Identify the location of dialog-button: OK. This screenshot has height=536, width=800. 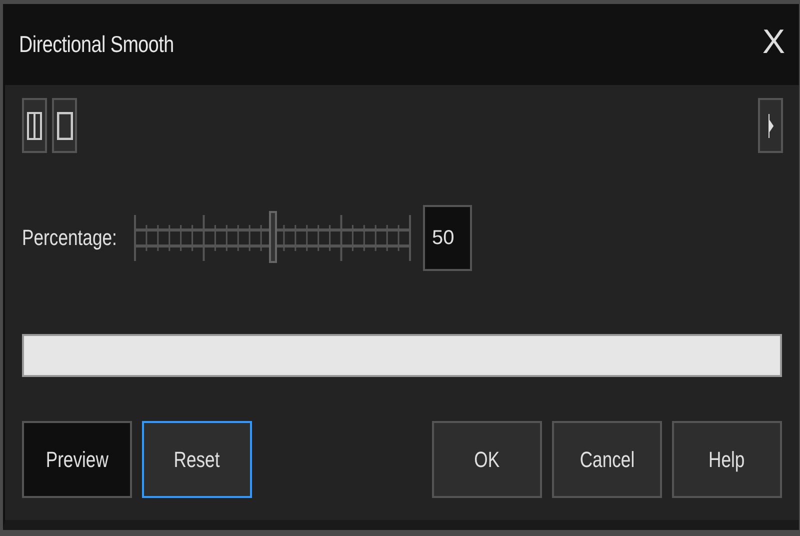
(487, 459).